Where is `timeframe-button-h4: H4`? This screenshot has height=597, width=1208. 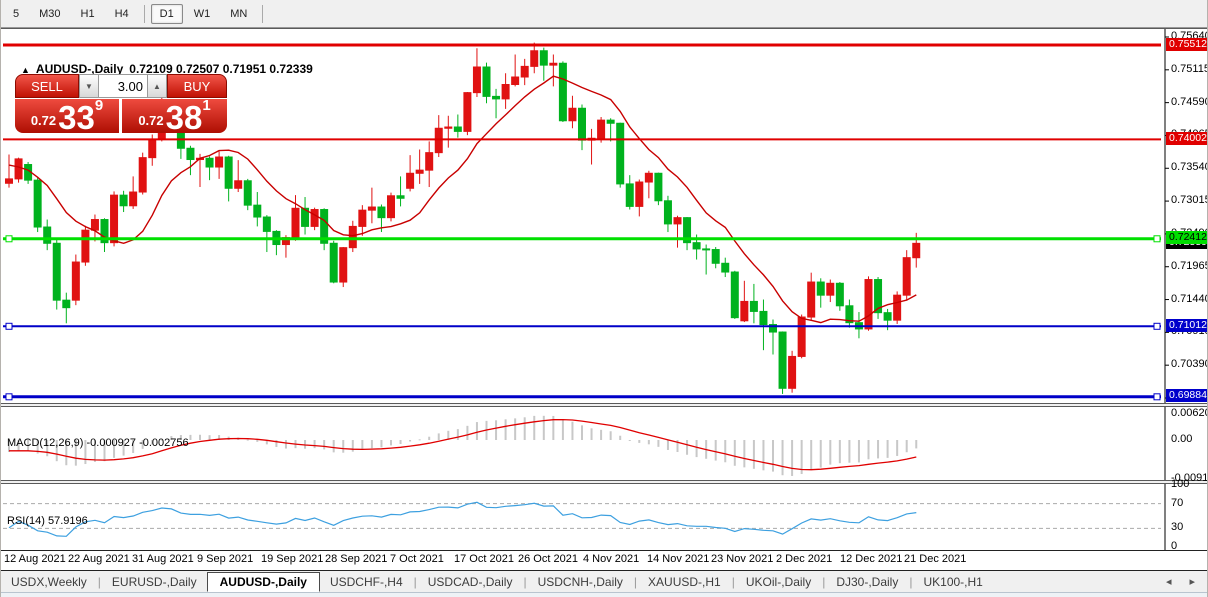
timeframe-button-h4: H4 is located at coordinates (122, 14).